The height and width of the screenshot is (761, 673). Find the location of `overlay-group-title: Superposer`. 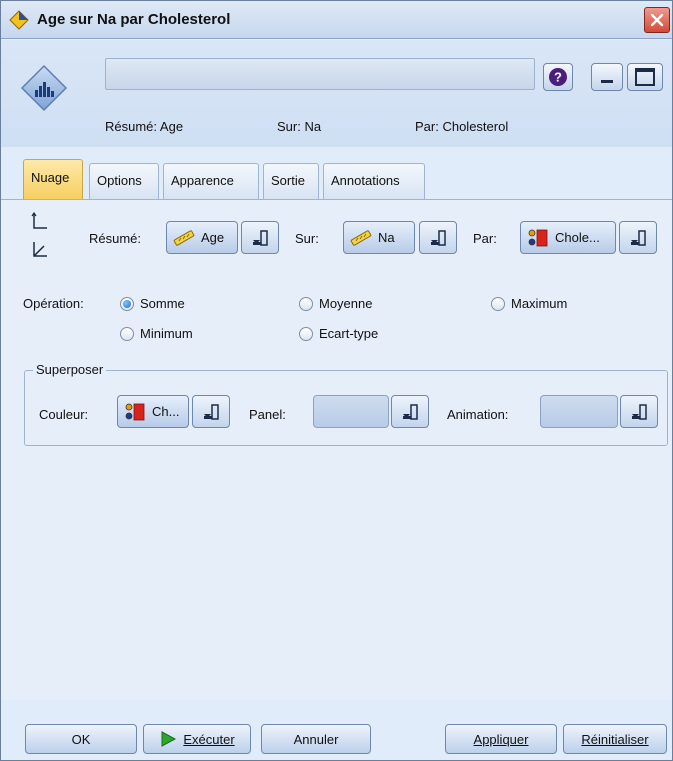

overlay-group-title: Superposer is located at coordinates (70, 369).